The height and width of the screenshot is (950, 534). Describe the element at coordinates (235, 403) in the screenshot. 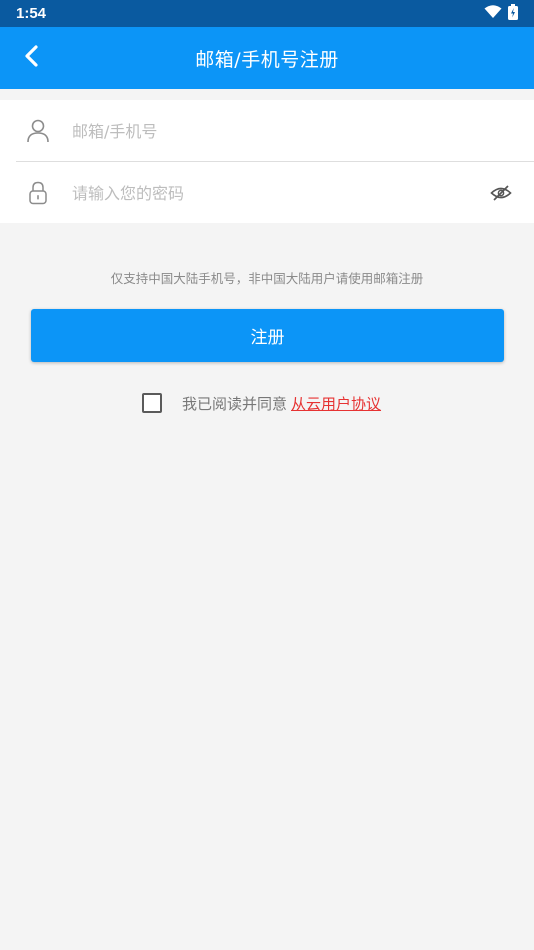

I see `agreement-text: 我已阅读并同意` at that location.